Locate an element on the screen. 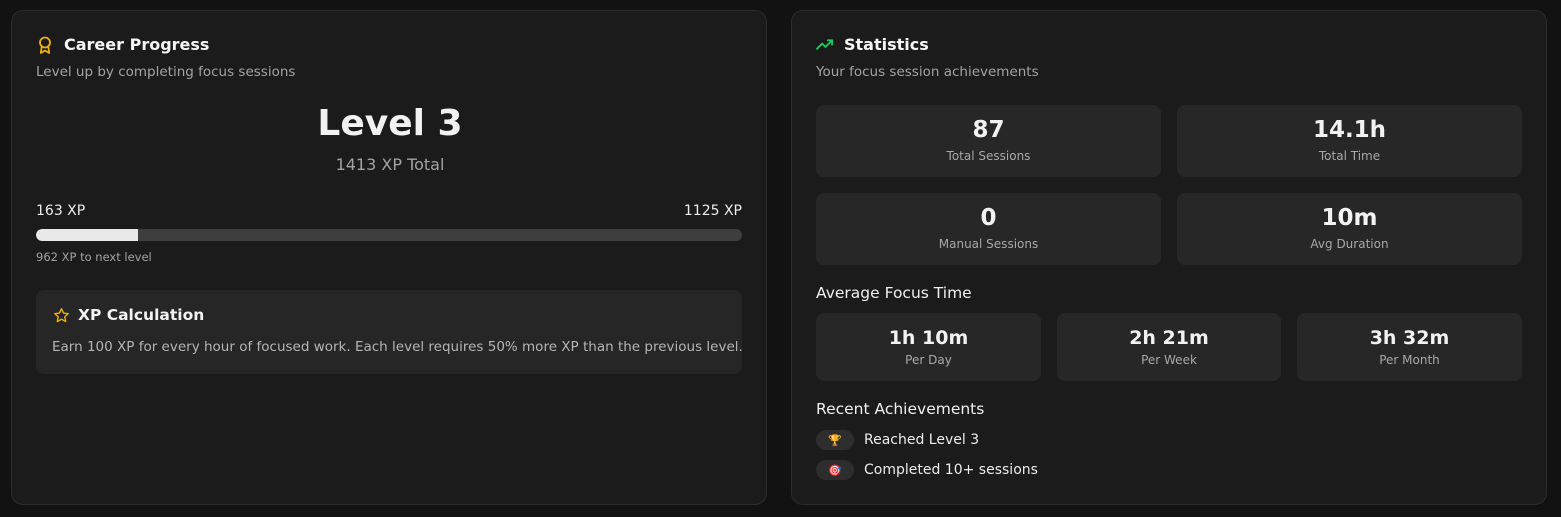 The height and width of the screenshot is (517, 1561). stat-label: Avg Duration is located at coordinates (1349, 244).